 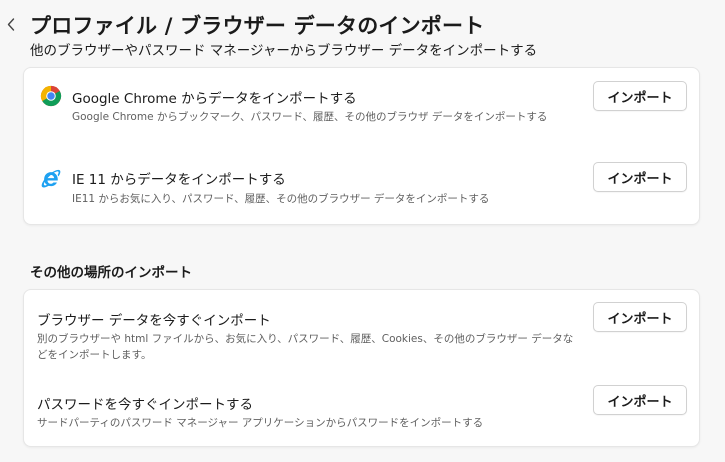 What do you see at coordinates (111, 273) in the screenshot?
I see `other-locations-heading: その他の場所のインポート` at bounding box center [111, 273].